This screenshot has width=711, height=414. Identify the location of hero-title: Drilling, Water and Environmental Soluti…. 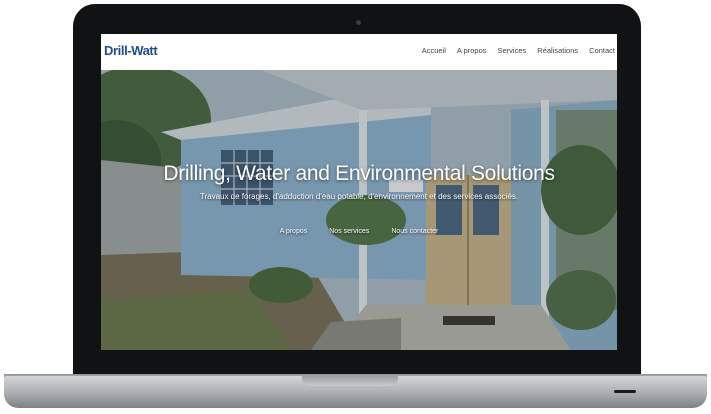
(359, 173).